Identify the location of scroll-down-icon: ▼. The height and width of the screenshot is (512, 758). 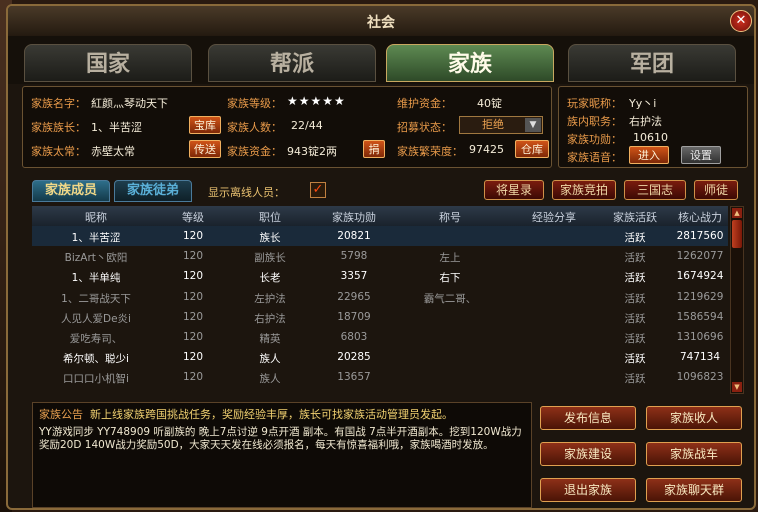
(737, 387).